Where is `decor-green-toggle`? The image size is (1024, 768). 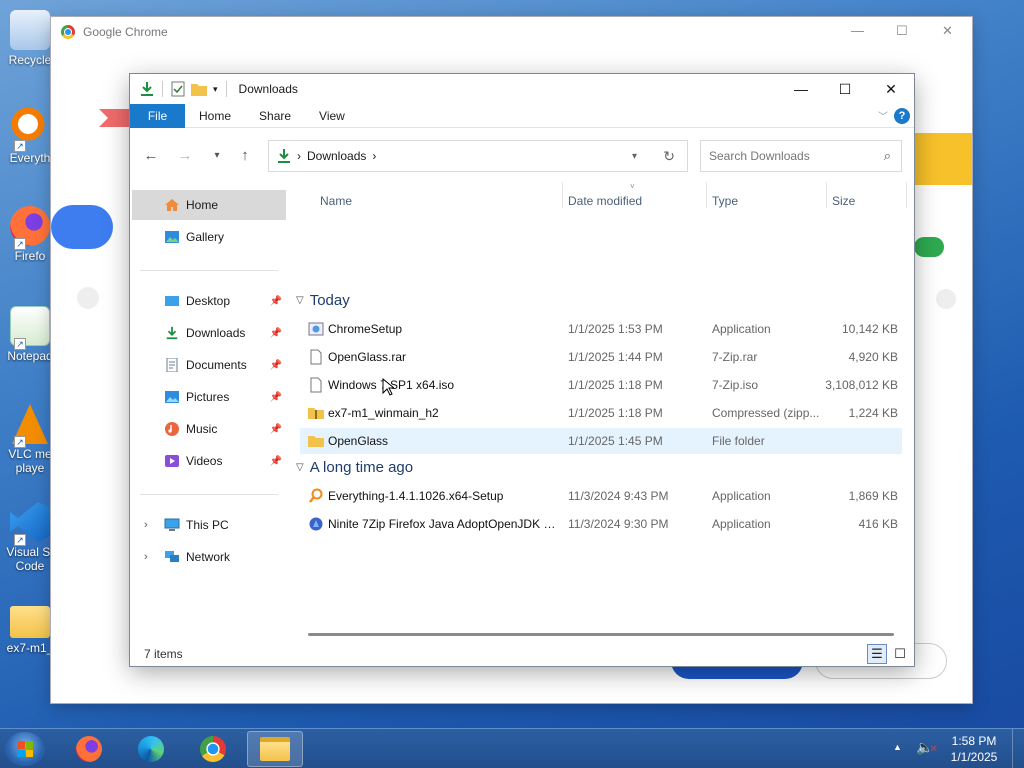
decor-green-toggle is located at coordinates (929, 247).